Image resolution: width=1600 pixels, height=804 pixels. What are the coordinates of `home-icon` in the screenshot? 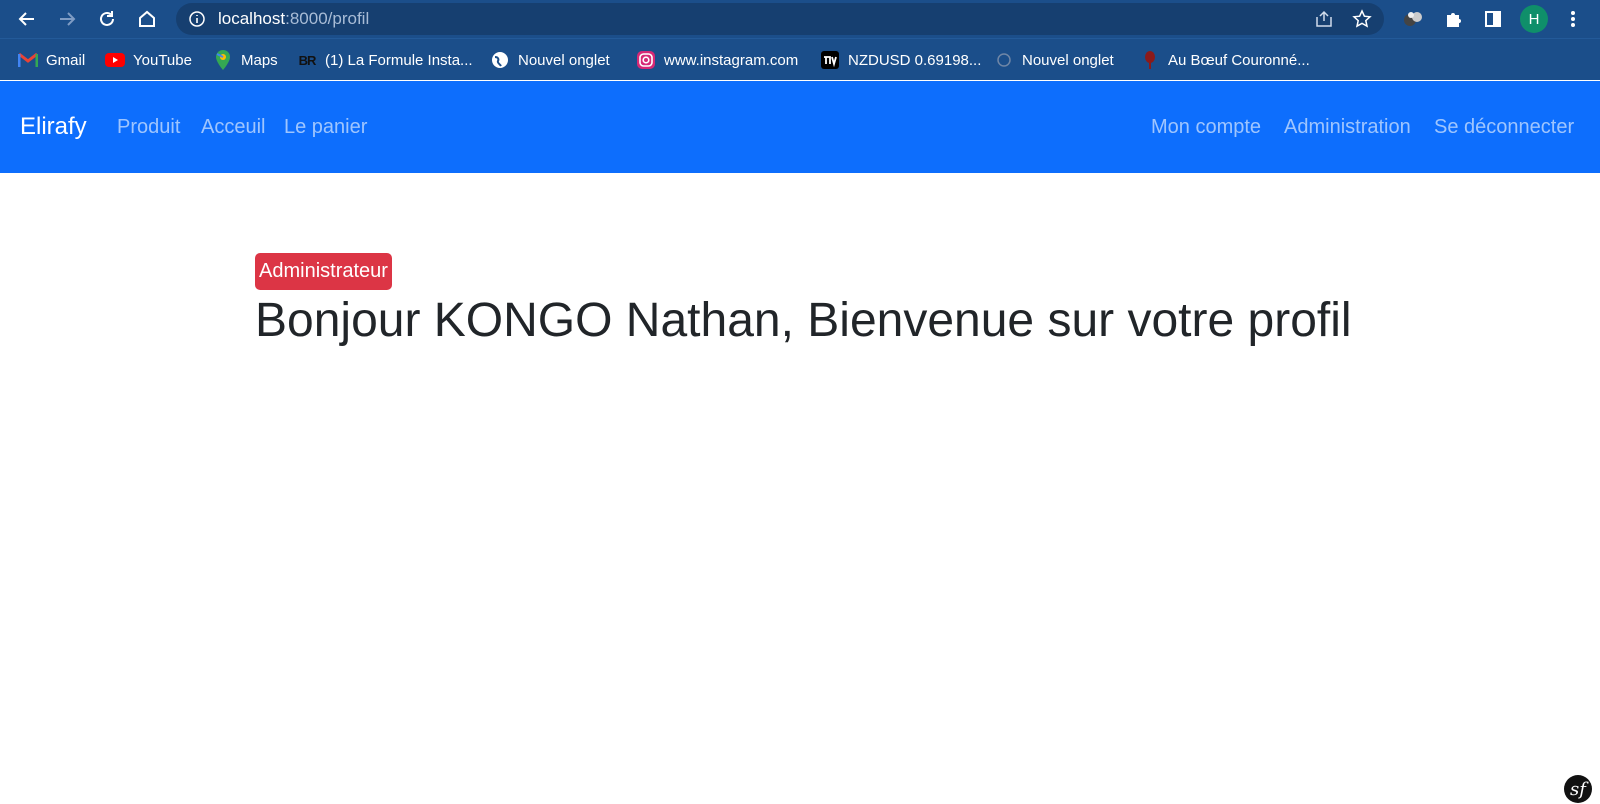 It's located at (147, 18).